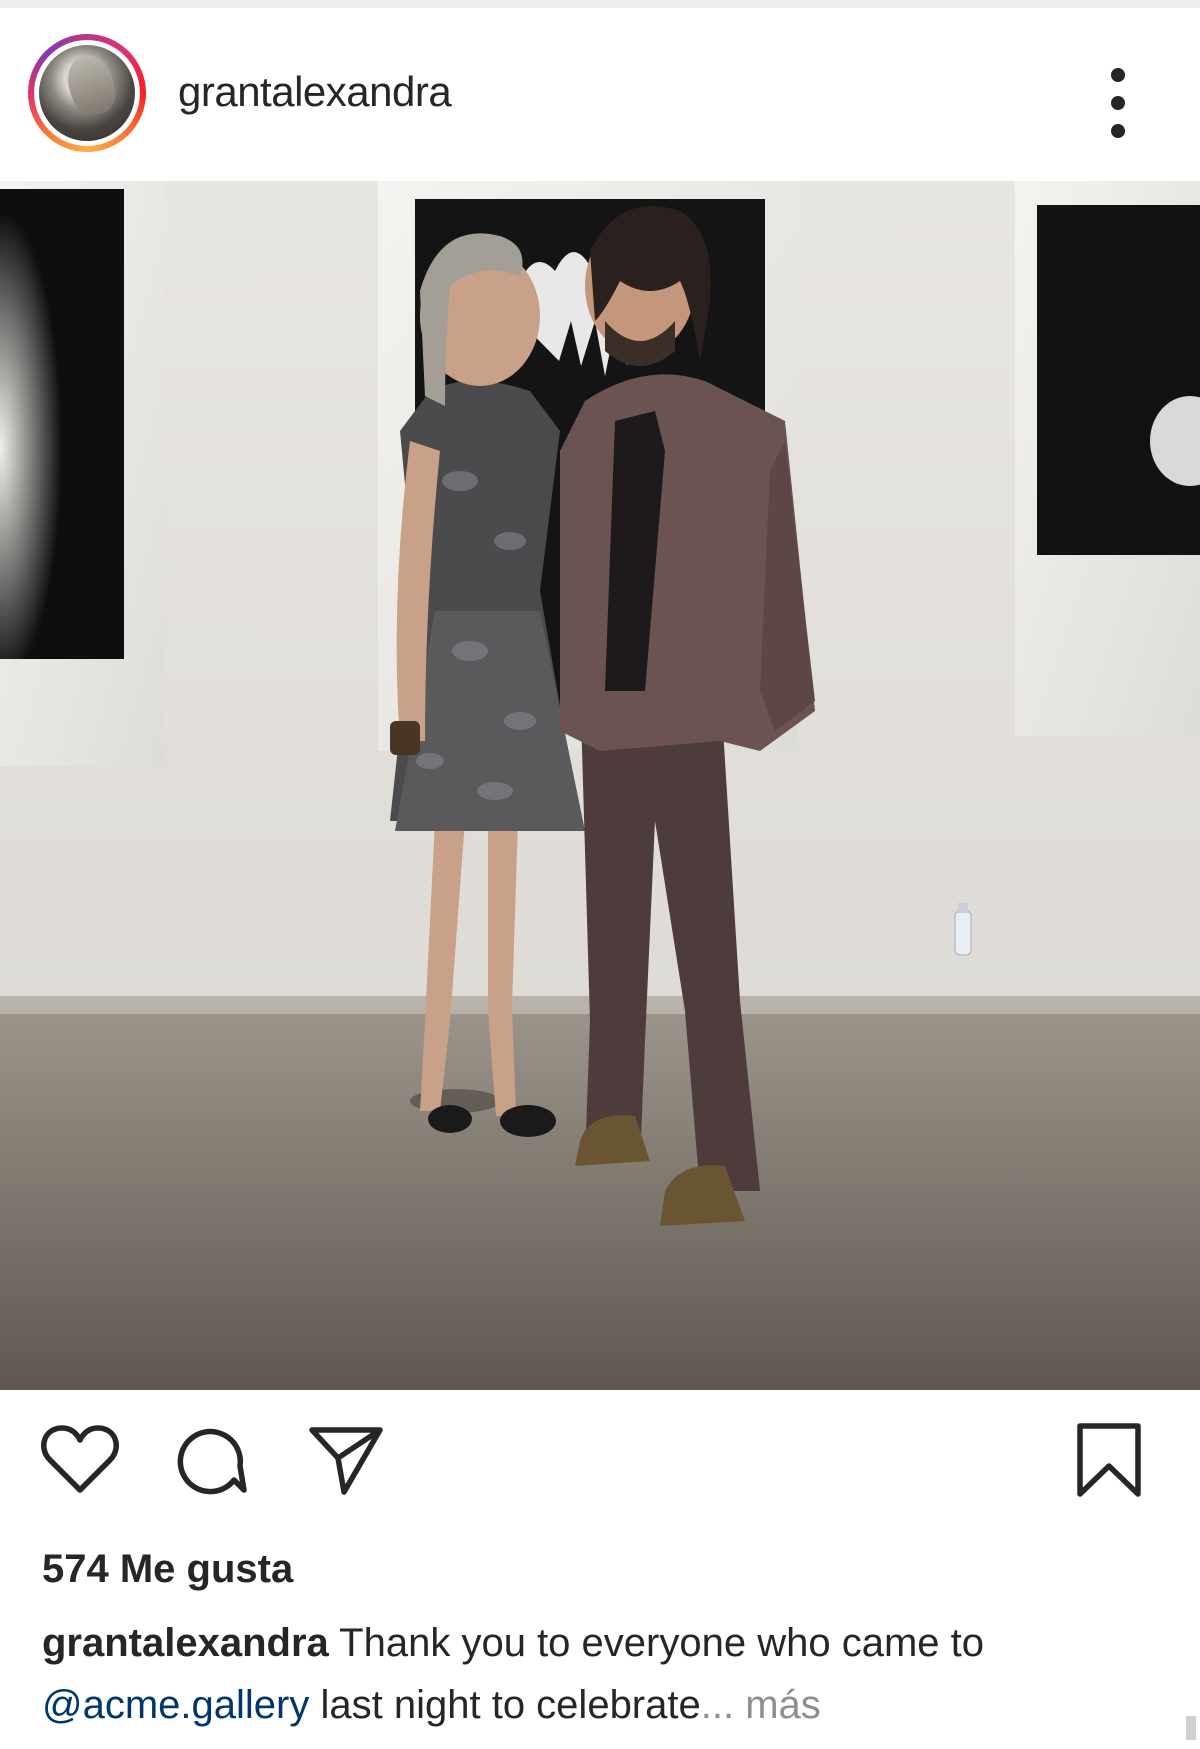  Describe the element at coordinates (600, 1465) in the screenshot. I see `action-bar` at that location.